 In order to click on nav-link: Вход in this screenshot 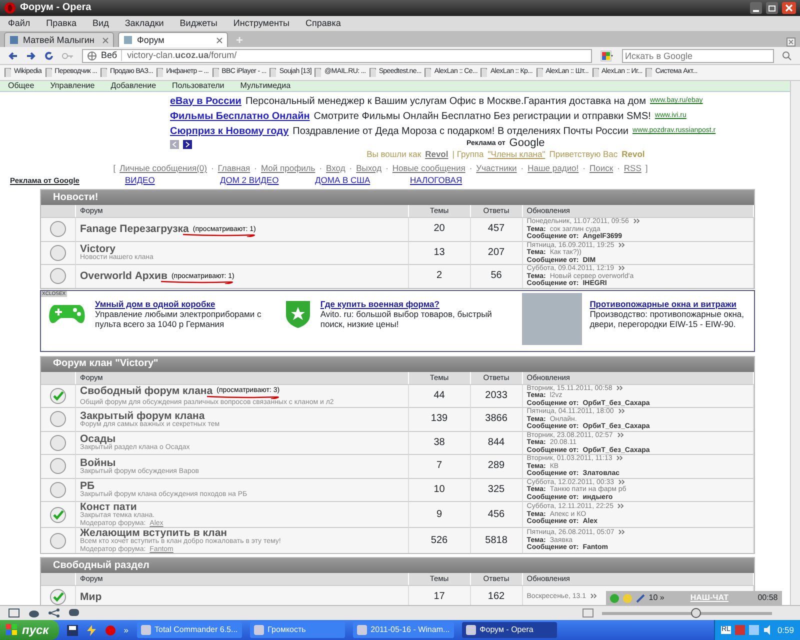, I will do `click(336, 168)`.